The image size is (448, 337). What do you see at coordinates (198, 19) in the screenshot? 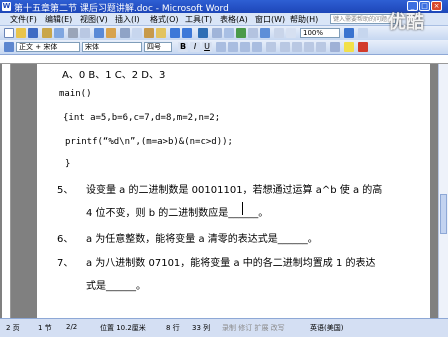
I see `menu-tools: 工具(T)` at bounding box center [198, 19].